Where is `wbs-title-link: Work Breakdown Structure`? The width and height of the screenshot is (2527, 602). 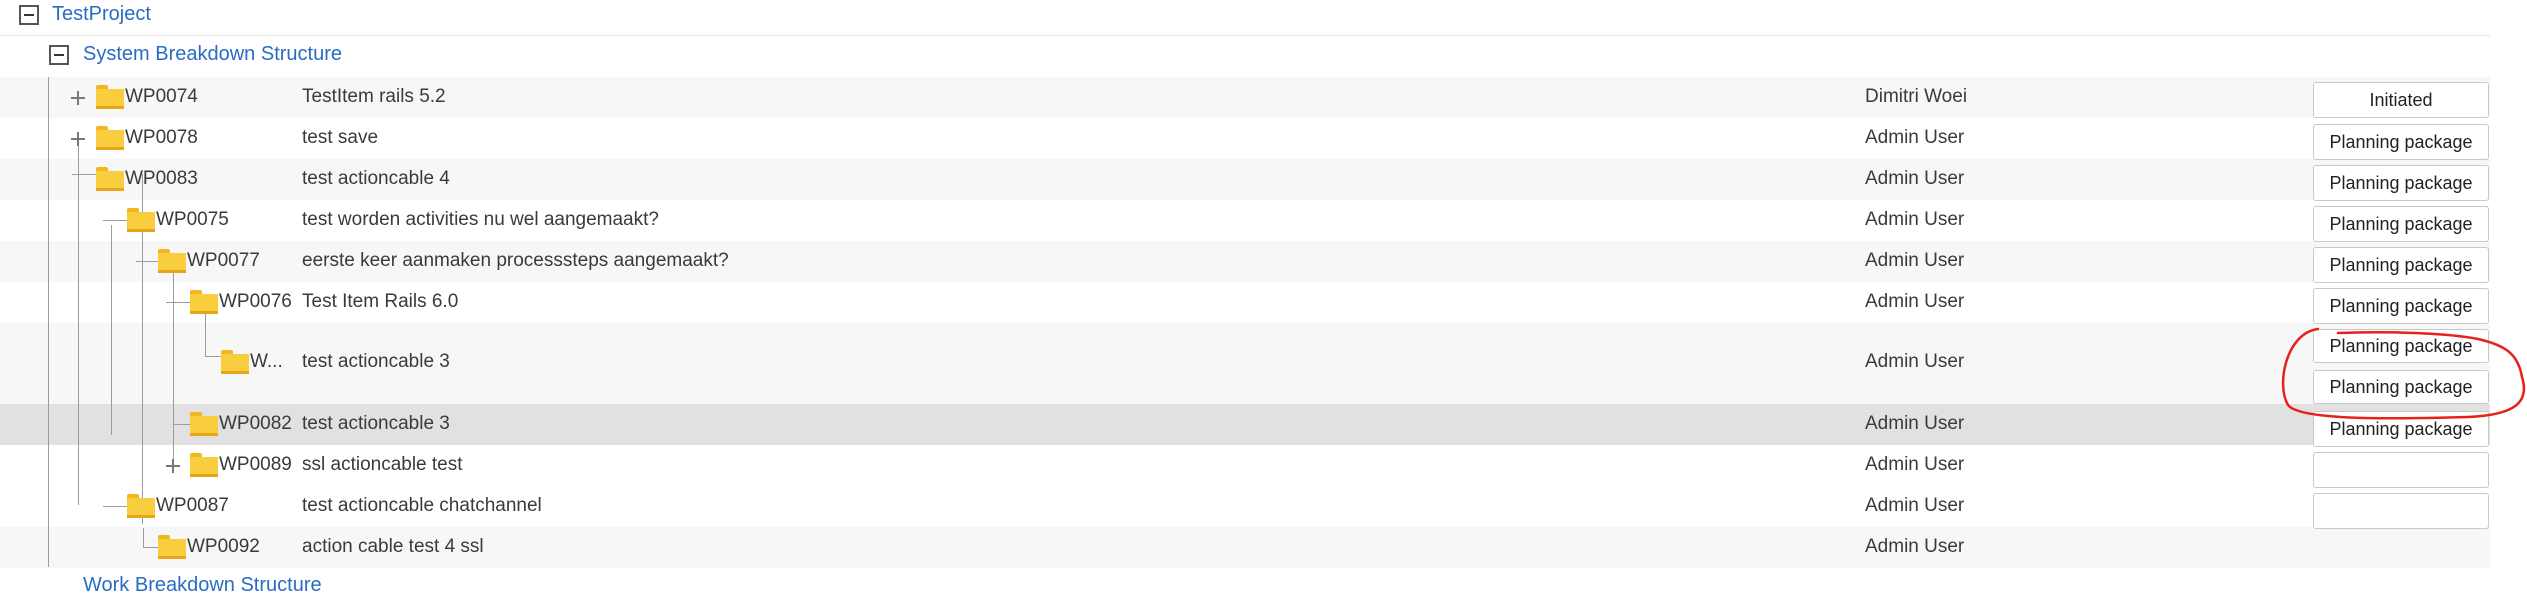 wbs-title-link: Work Breakdown Structure is located at coordinates (202, 585).